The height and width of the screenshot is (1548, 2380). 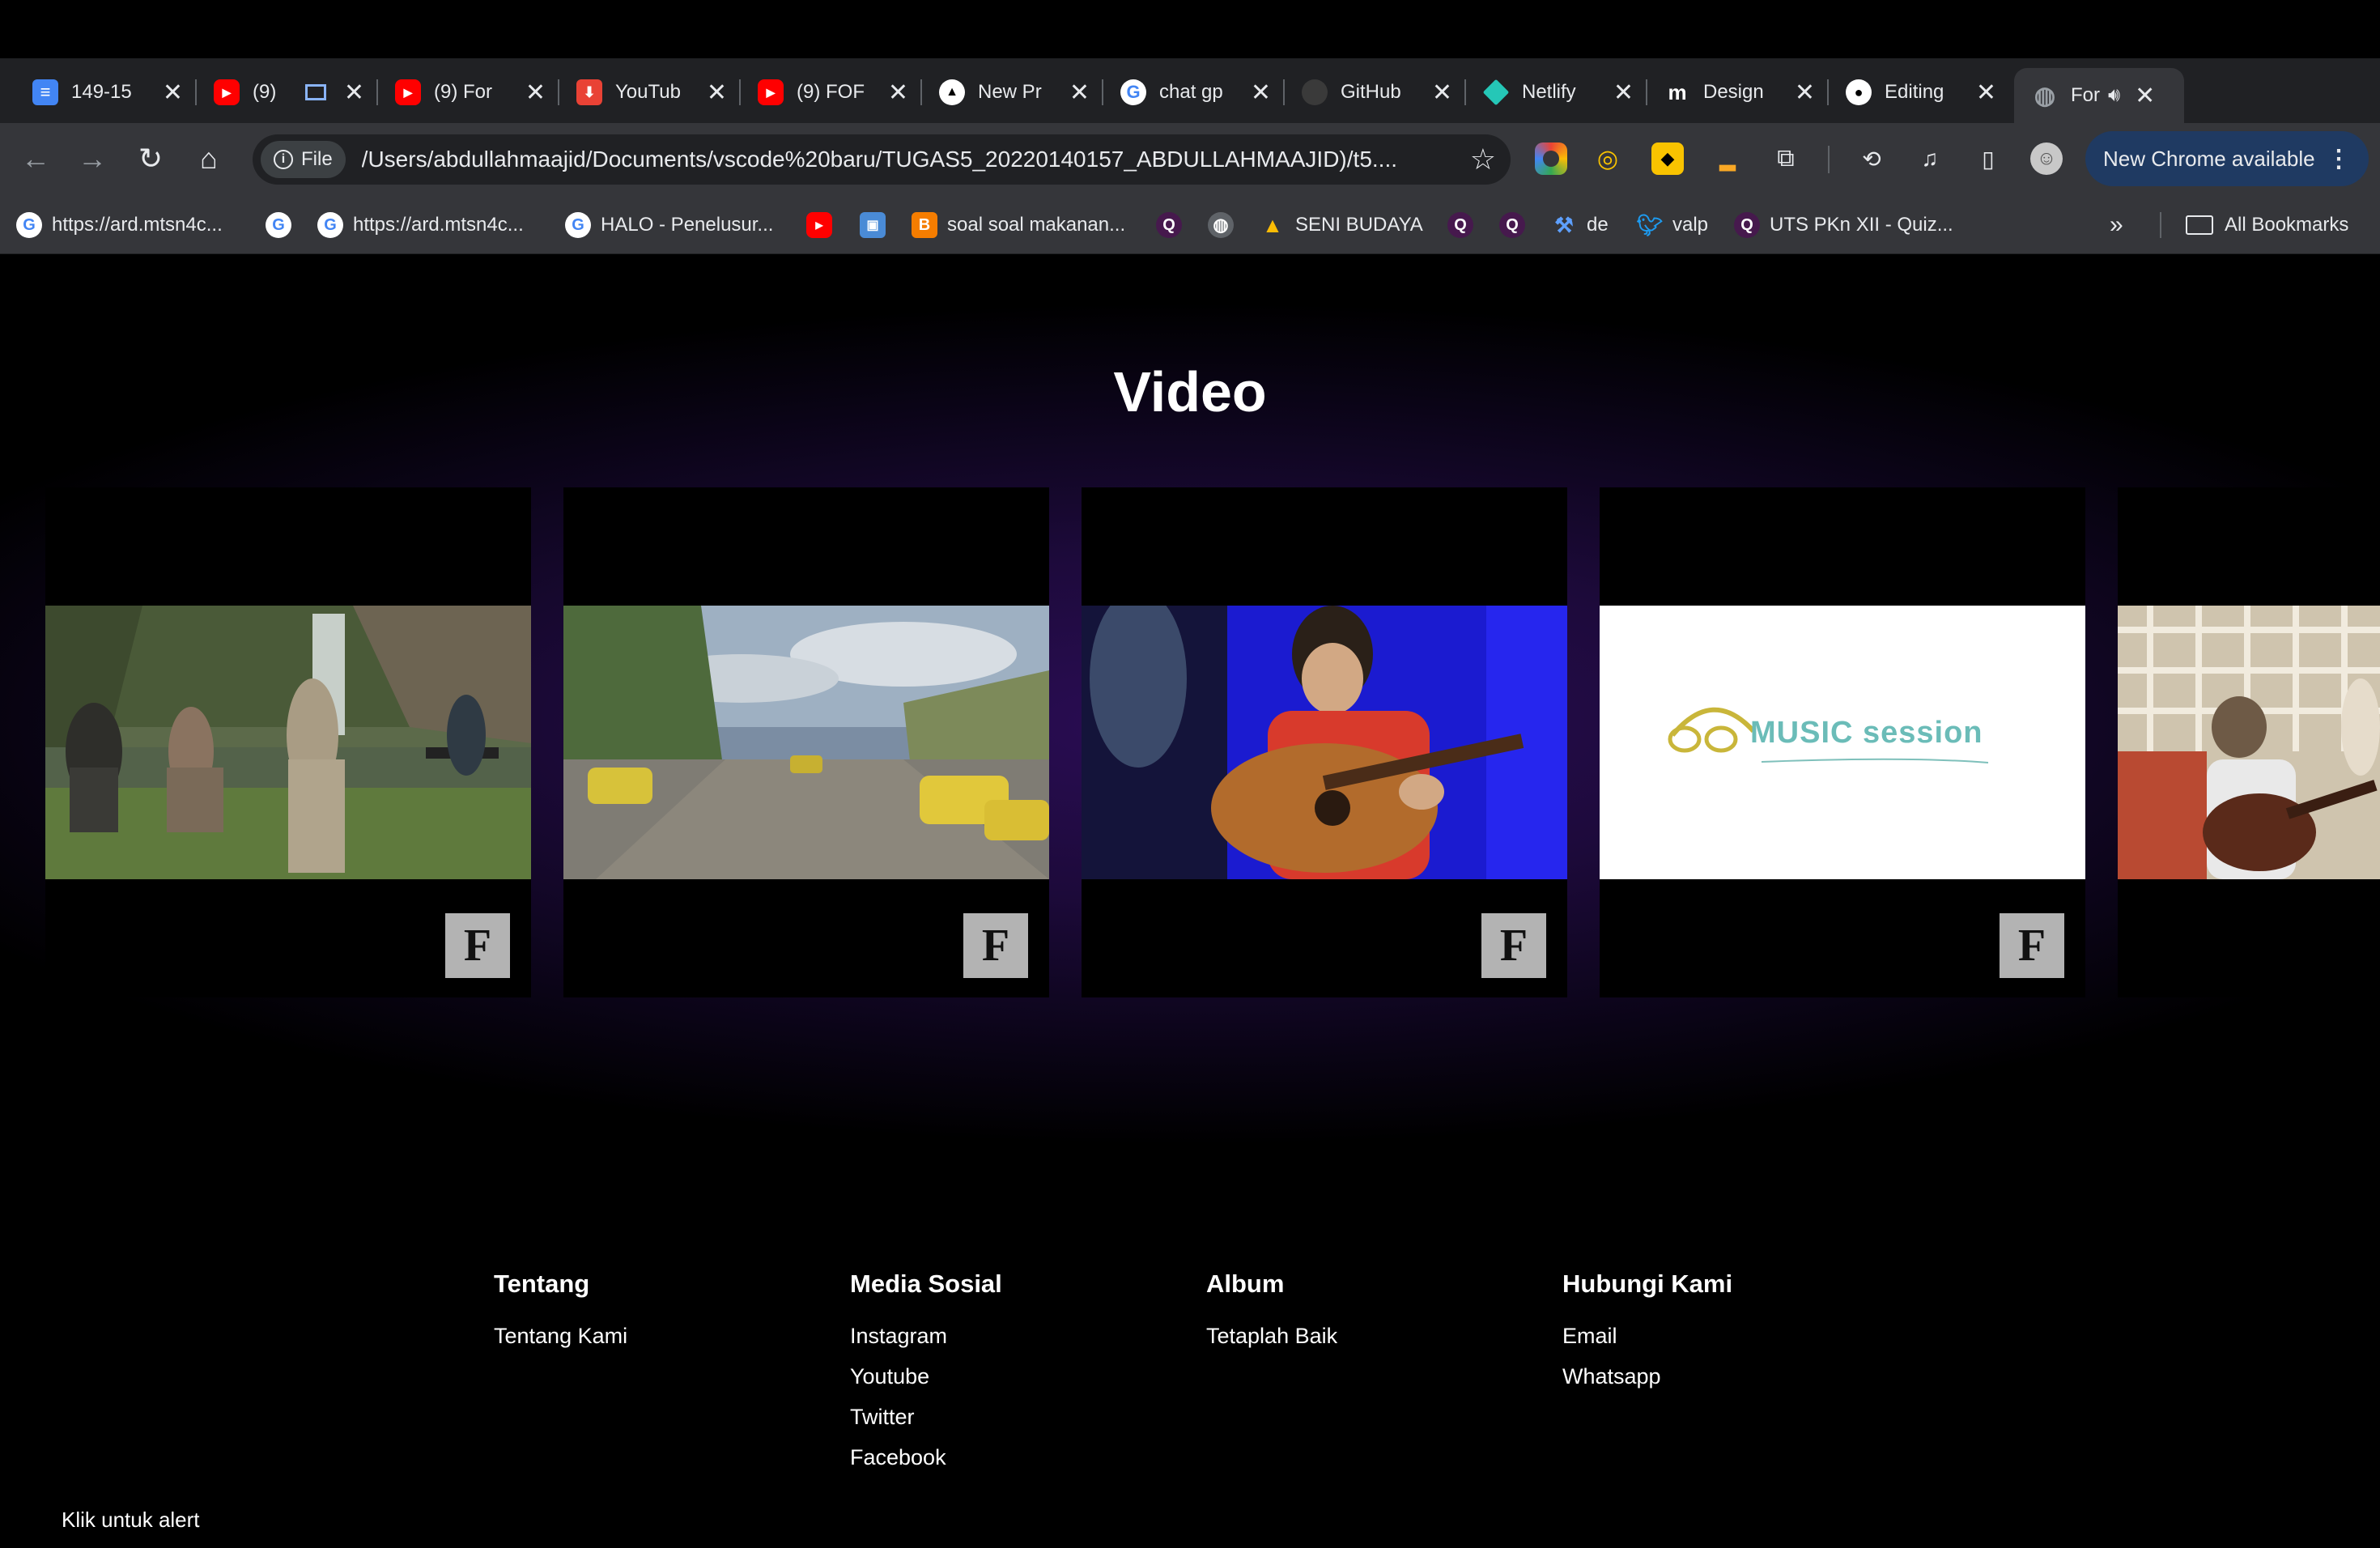 I want to click on bookmark-app: ▣, so click(x=877, y=225).